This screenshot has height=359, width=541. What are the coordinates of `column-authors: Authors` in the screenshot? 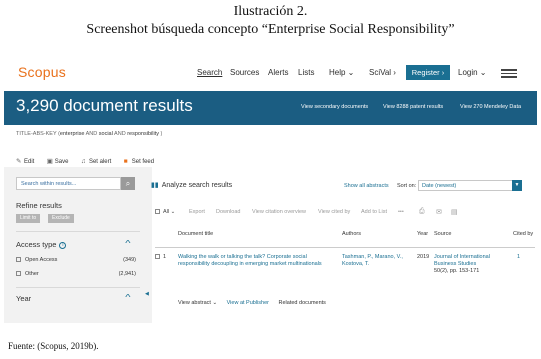 It's located at (351, 234).